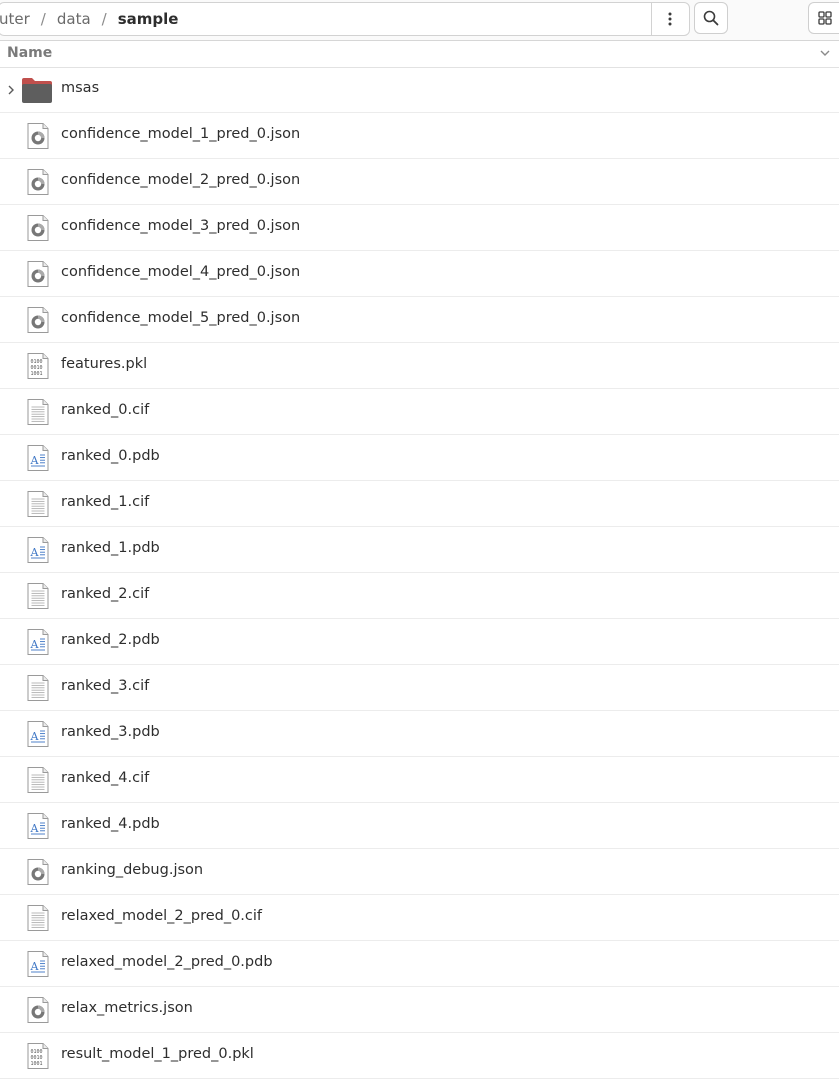 Image resolution: width=839 pixels, height=1079 pixels. What do you see at coordinates (419, 1010) in the screenshot?
I see `file-row: relax_metrics.json` at bounding box center [419, 1010].